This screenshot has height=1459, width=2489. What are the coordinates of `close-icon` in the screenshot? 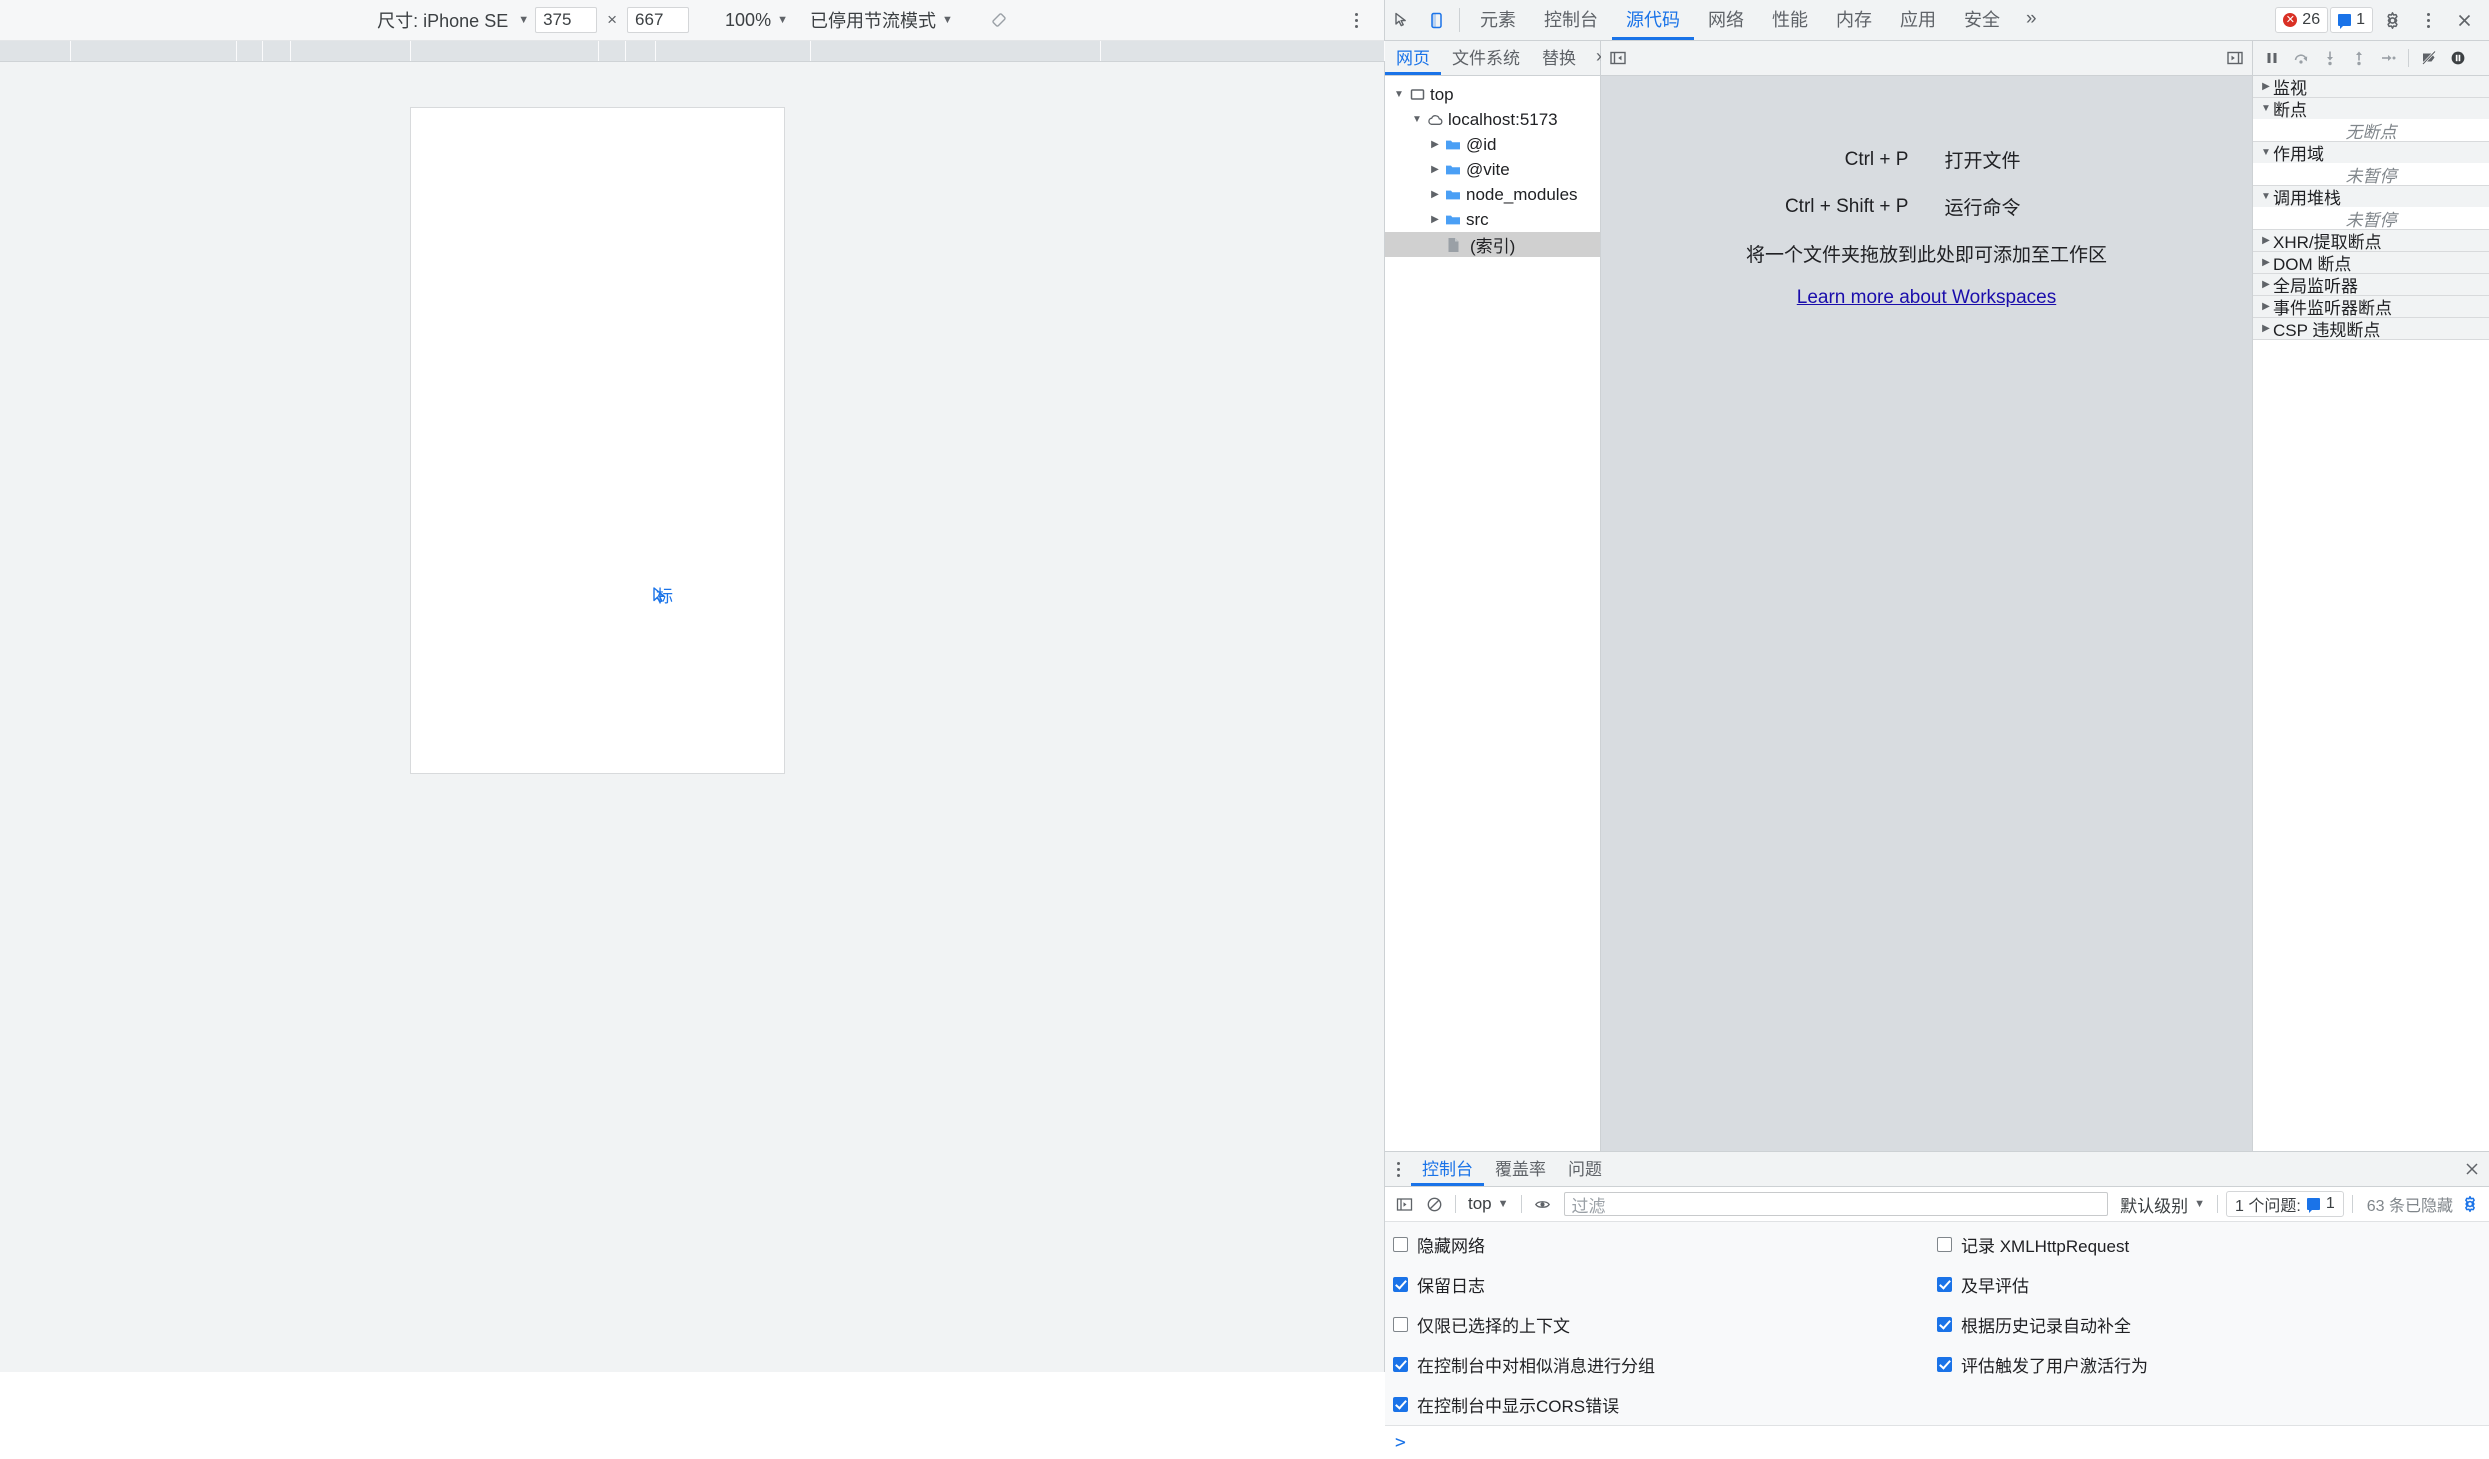 It's located at (2464, 20).